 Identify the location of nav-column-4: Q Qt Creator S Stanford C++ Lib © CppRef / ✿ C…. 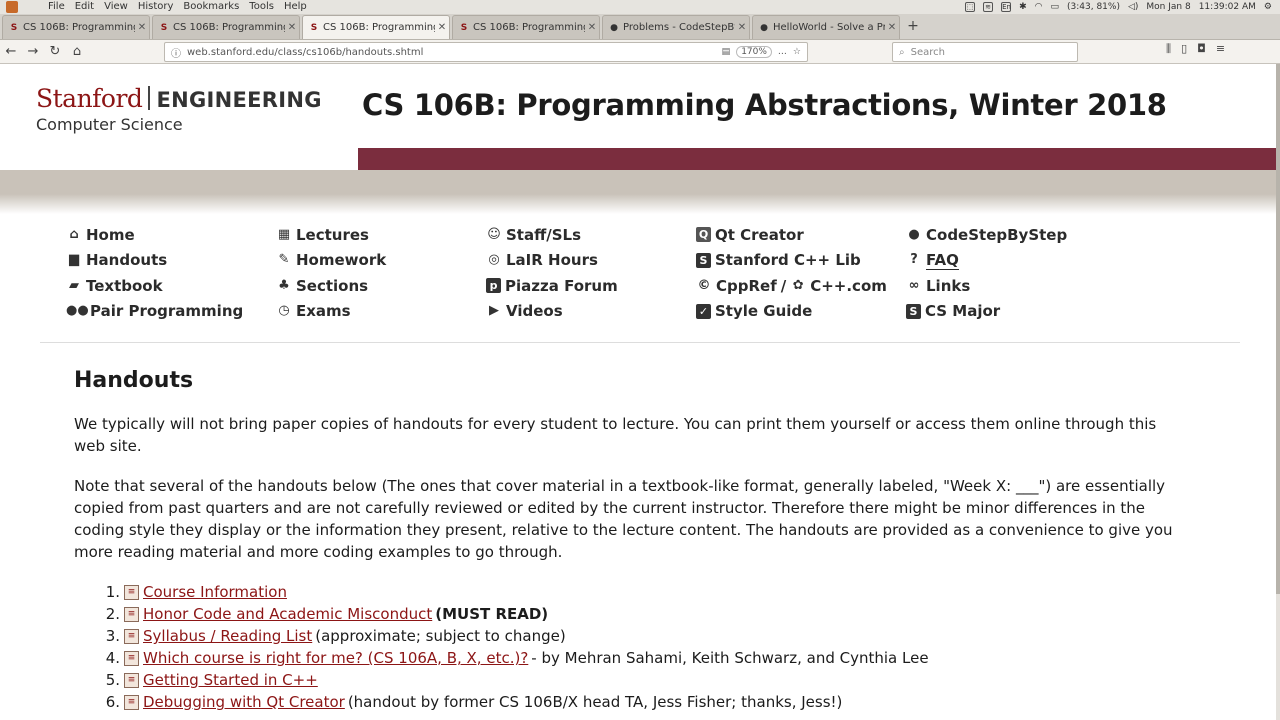
(791, 273).